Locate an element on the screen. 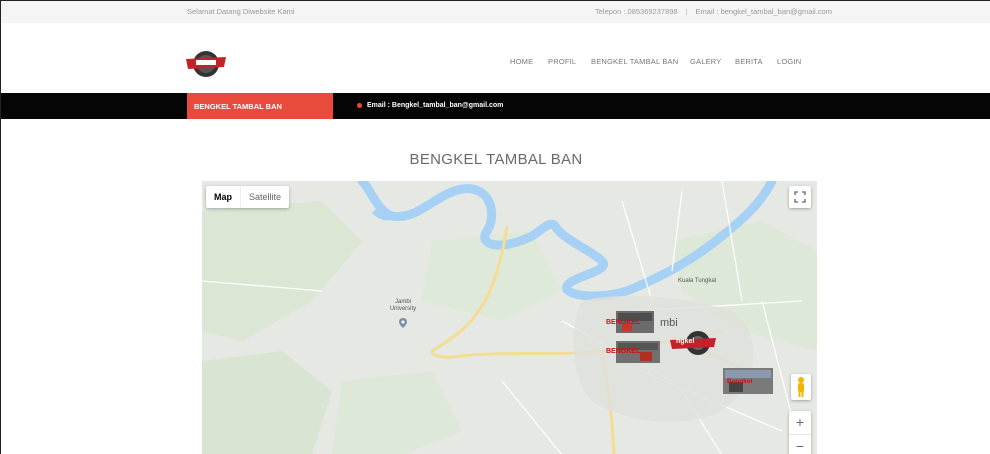  nav-profil: PROFIL is located at coordinates (562, 61).